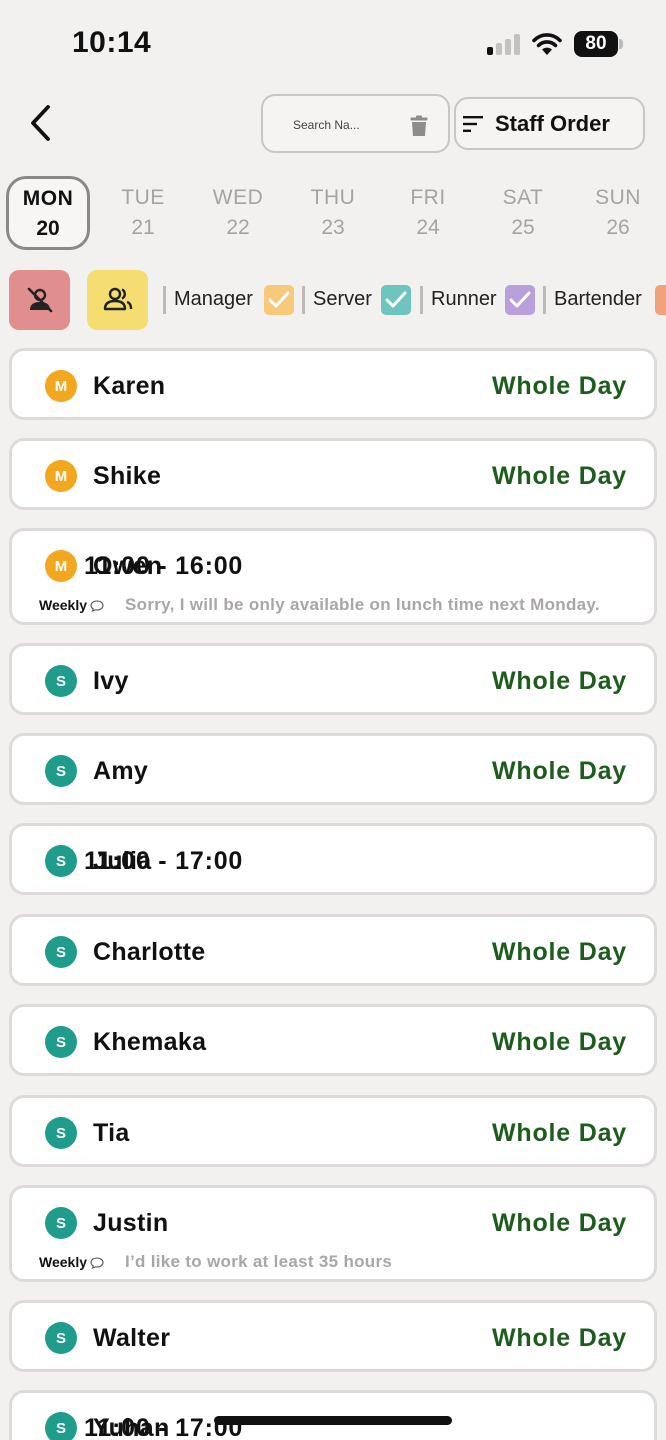  Describe the element at coordinates (143, 197) in the screenshot. I see `day-name: TUE` at that location.